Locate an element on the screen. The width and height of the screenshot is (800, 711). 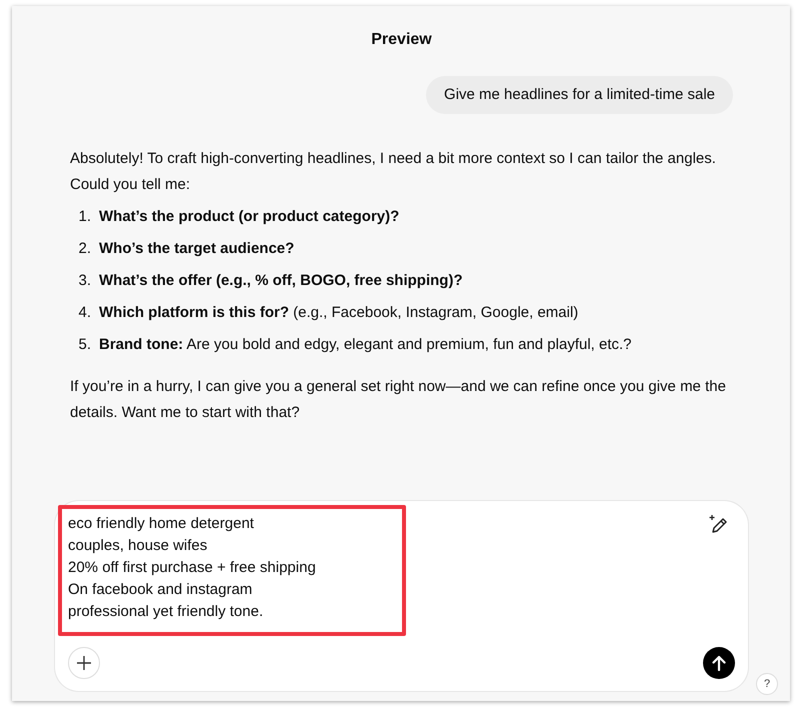
send-button is located at coordinates (719, 663).